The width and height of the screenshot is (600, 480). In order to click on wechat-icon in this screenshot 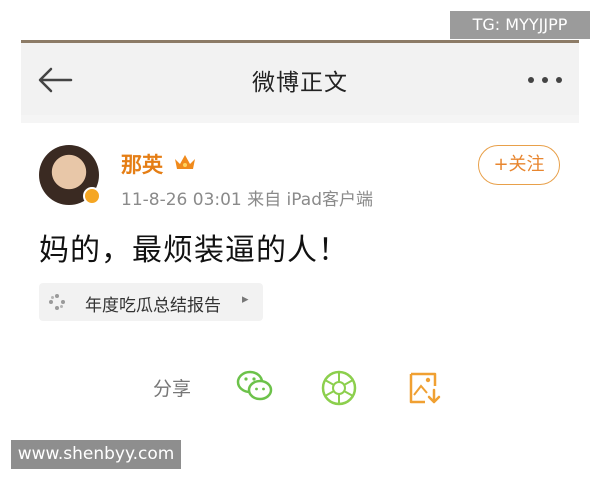, I will do `click(255, 386)`.